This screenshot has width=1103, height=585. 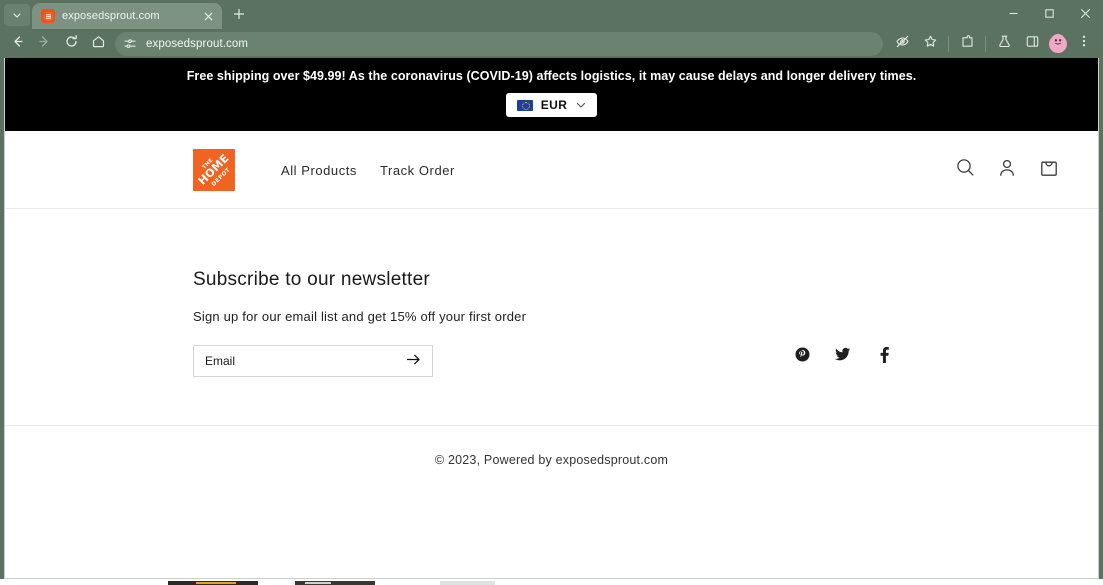 I want to click on peek-window-b, so click(x=335, y=583).